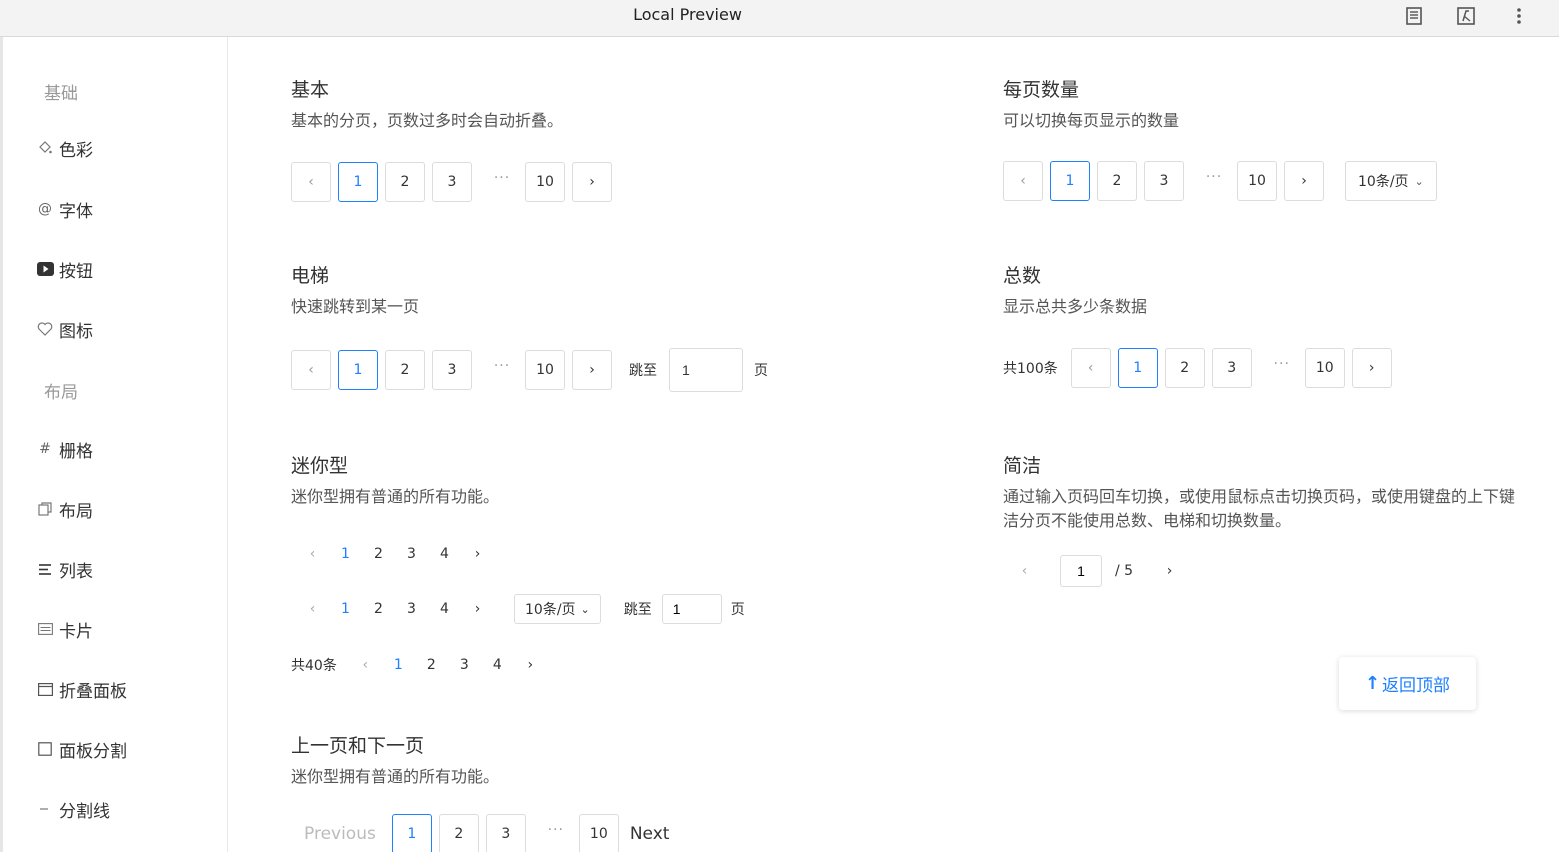  Describe the element at coordinates (76, 511) in the screenshot. I see `sidebar-item-label: 布局` at that location.